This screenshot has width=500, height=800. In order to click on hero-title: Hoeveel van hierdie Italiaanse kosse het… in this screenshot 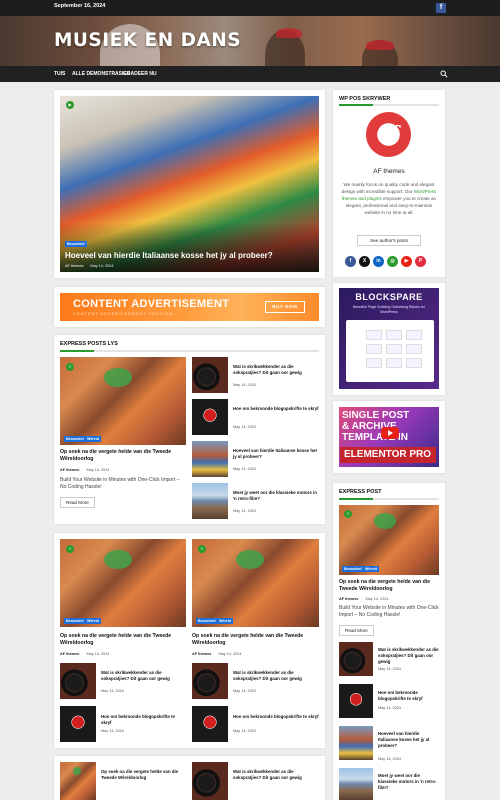, I will do `click(185, 256)`.